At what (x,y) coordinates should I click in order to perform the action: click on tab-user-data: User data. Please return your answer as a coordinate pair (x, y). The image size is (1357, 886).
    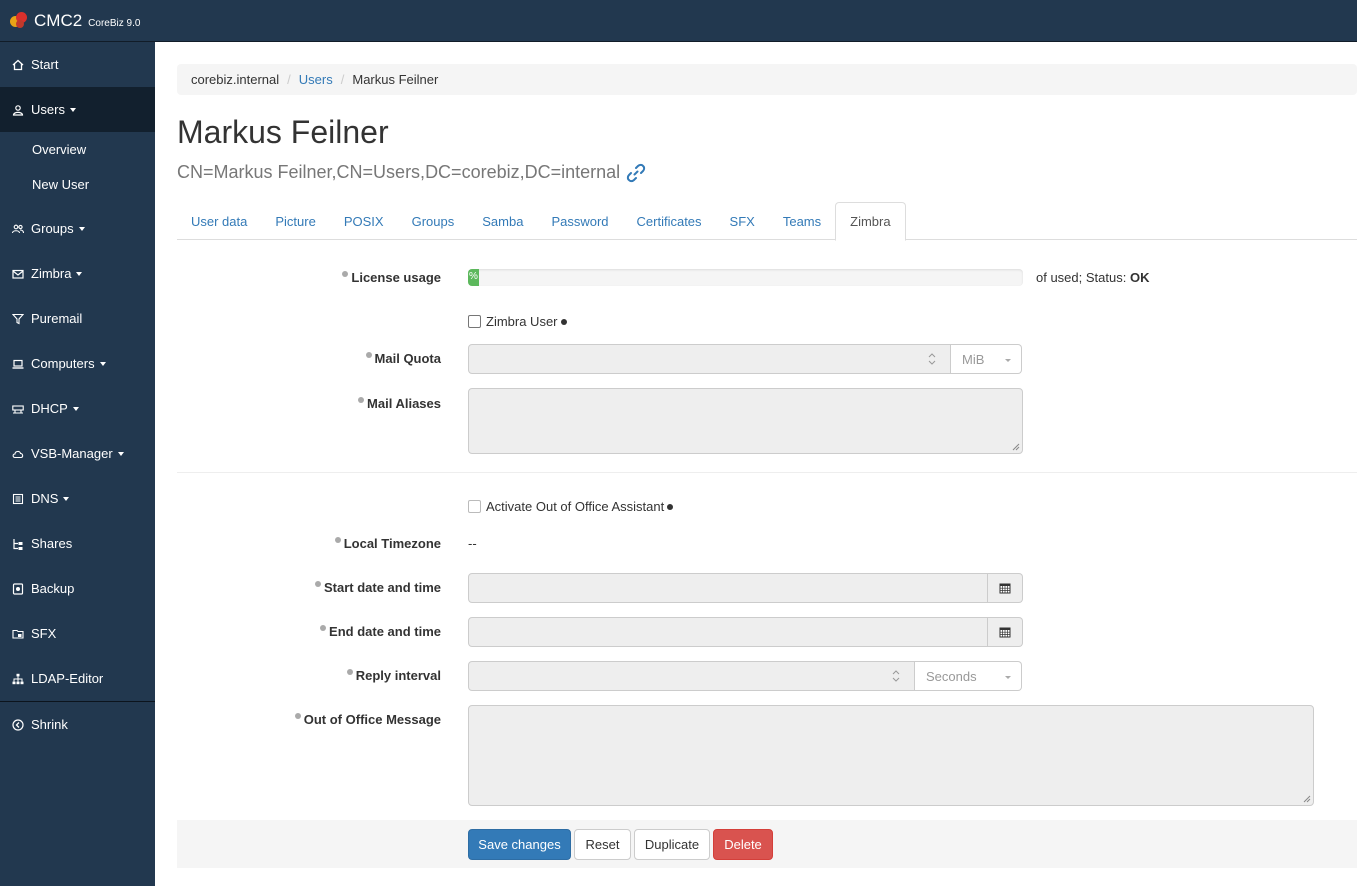
    Looking at the image, I should click on (219, 221).